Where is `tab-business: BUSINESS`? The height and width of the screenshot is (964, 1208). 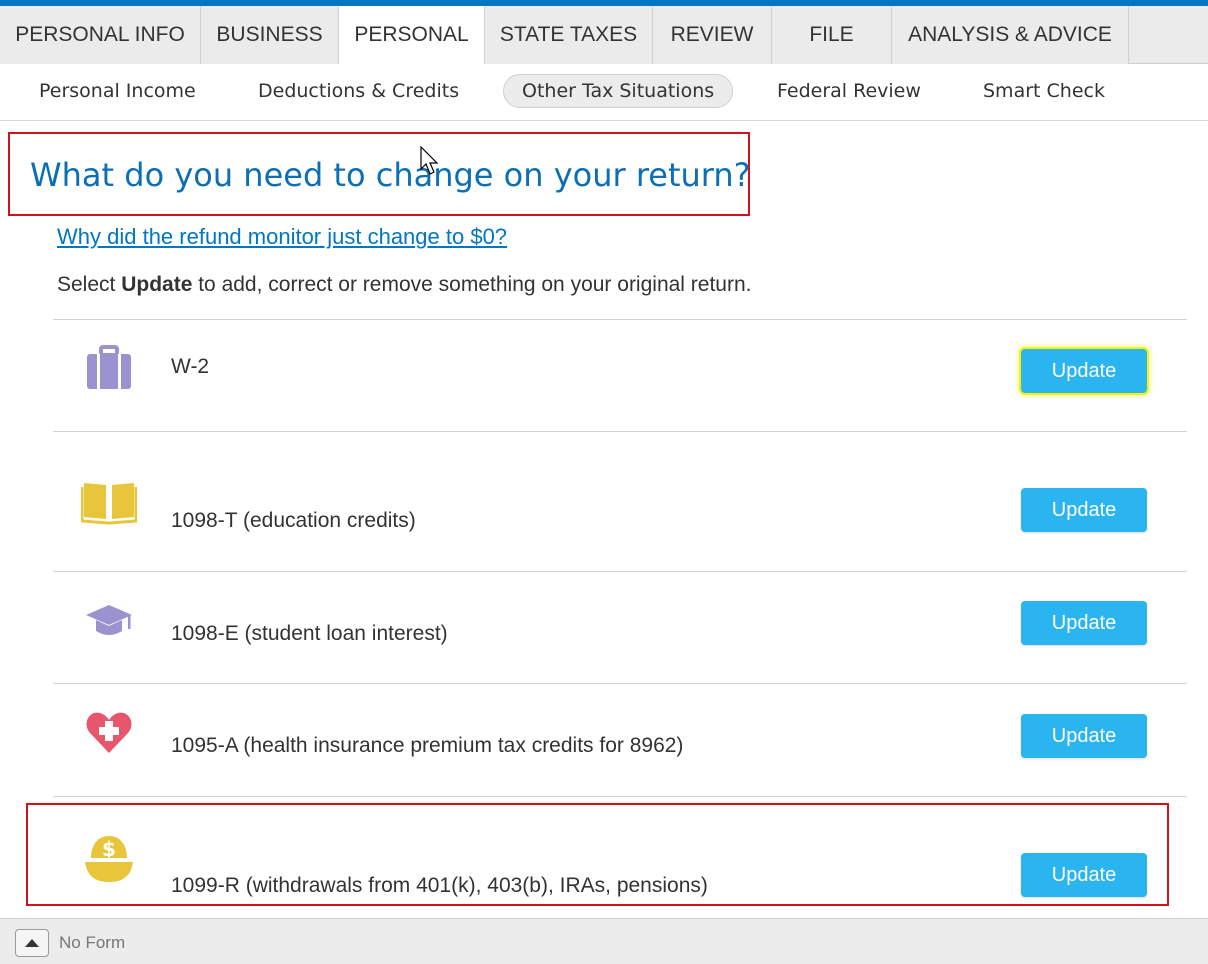 tab-business: BUSINESS is located at coordinates (270, 35).